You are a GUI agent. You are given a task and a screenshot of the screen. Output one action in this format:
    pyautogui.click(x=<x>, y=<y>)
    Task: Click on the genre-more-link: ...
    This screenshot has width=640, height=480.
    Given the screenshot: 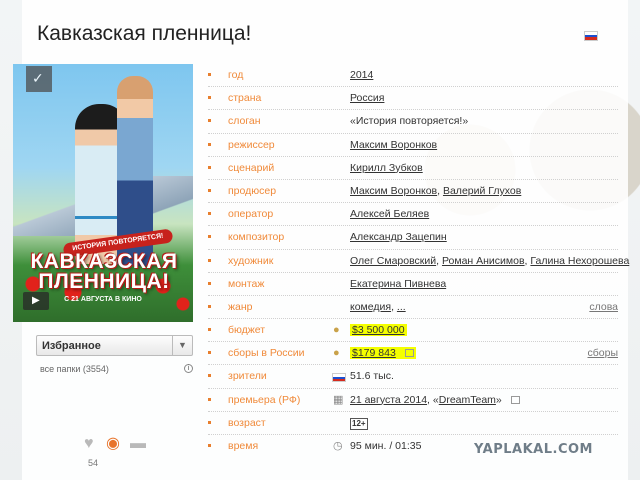 What is the action you would take?
    pyautogui.click(x=401, y=307)
    